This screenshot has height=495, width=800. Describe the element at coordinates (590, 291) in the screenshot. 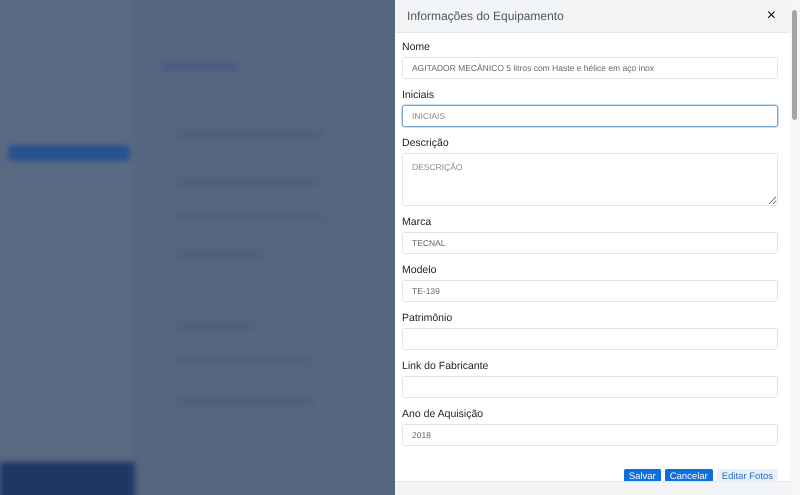

I see `input-field: TE-139` at that location.